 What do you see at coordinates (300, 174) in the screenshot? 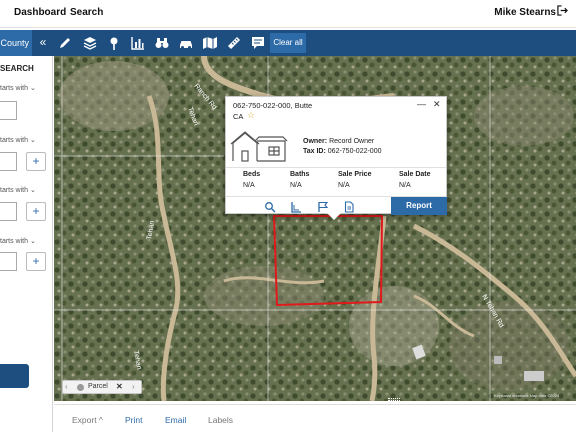
I see `stat-label-baths: Baths` at bounding box center [300, 174].